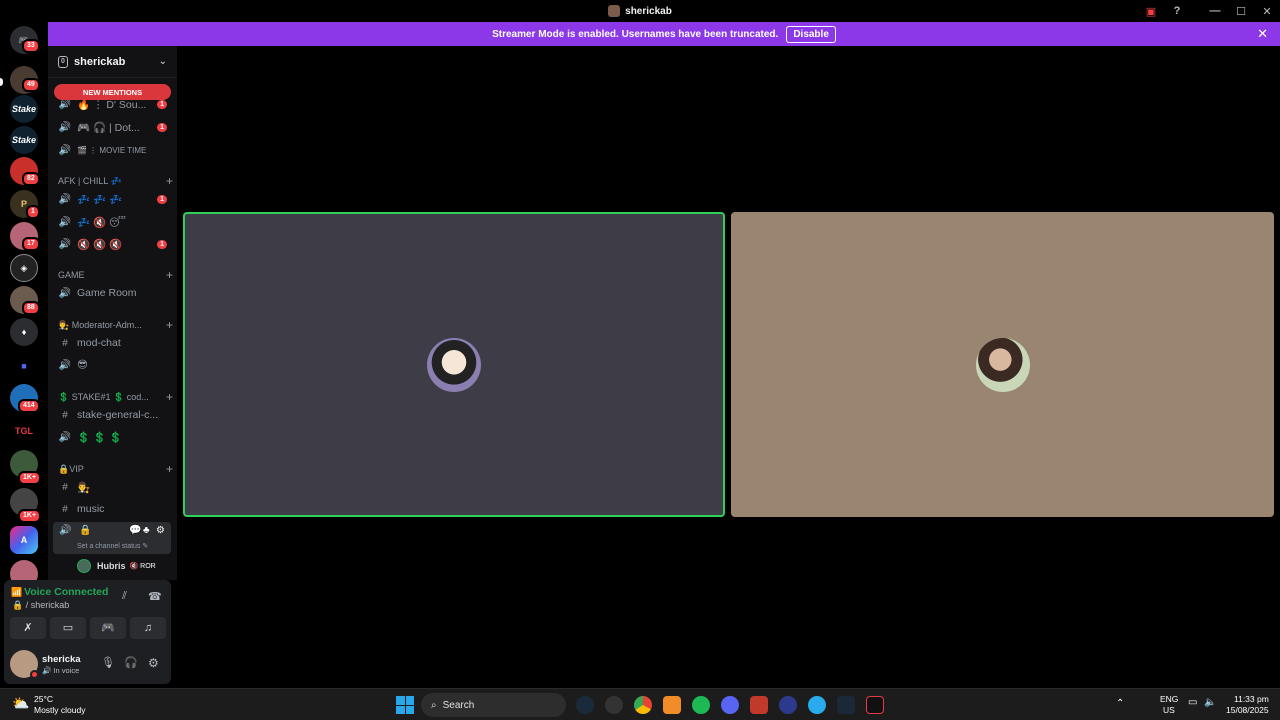 This screenshot has width=1280, height=720. Describe the element at coordinates (1215, 11) in the screenshot. I see `minimize-button: —` at that location.